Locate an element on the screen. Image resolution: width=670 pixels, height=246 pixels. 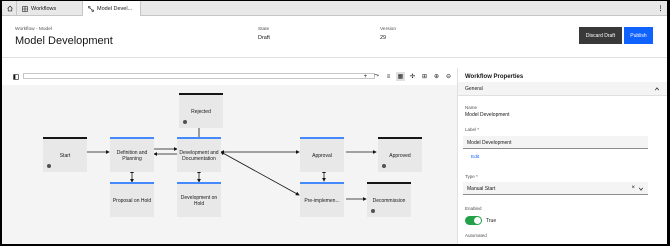
node-label: Approved is located at coordinates (400, 155).